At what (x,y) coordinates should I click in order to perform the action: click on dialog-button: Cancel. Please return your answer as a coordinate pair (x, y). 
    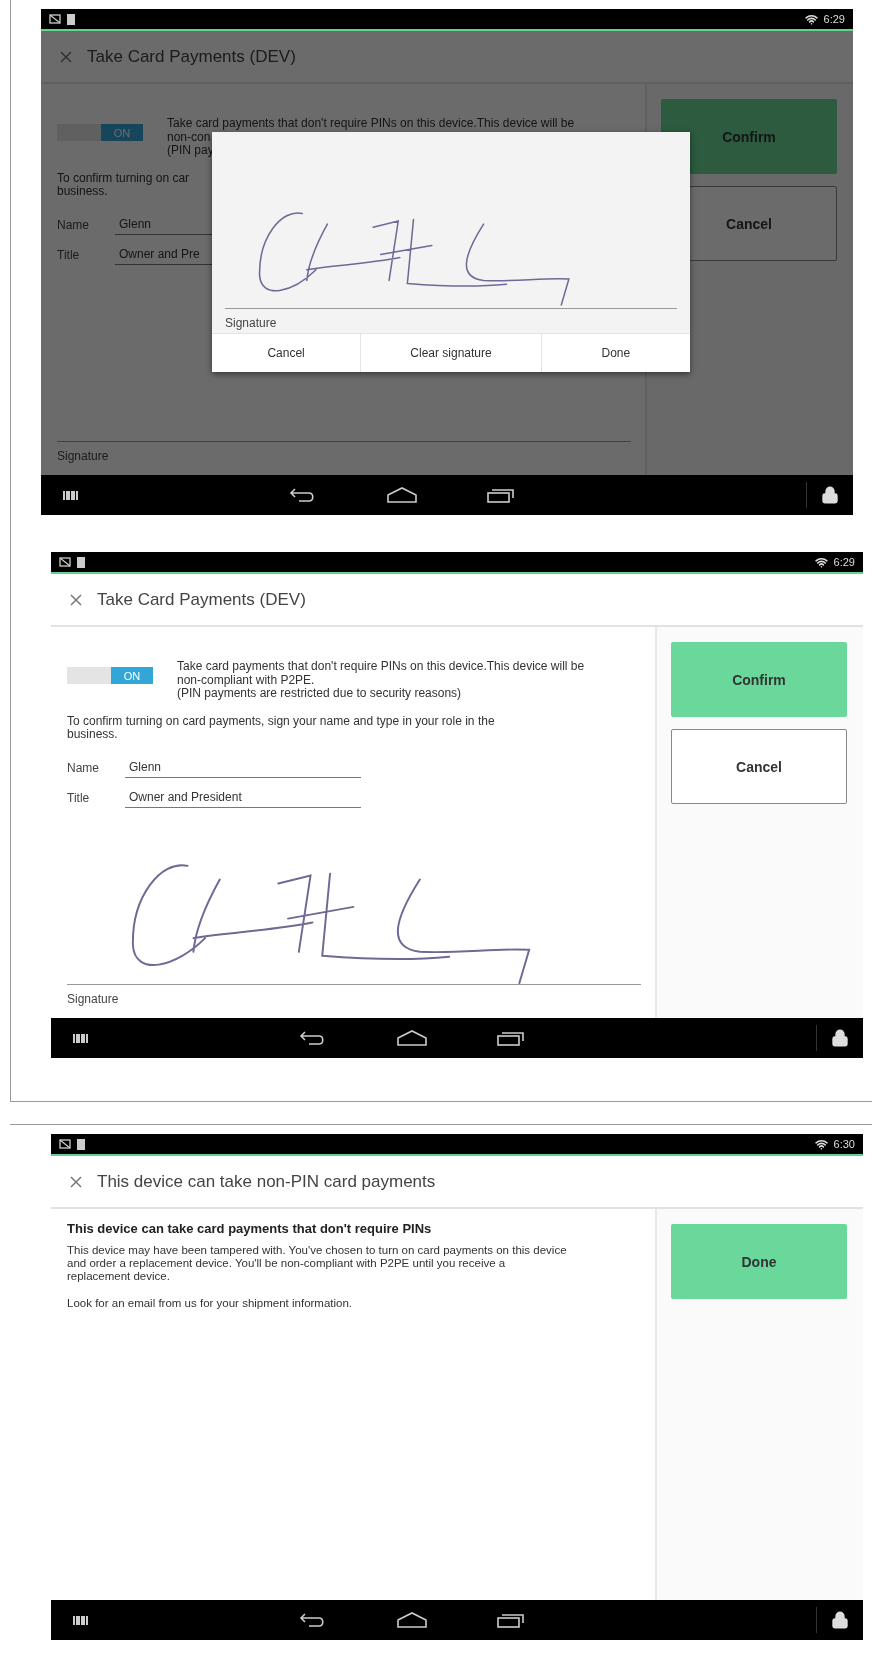
    Looking at the image, I should click on (286, 353).